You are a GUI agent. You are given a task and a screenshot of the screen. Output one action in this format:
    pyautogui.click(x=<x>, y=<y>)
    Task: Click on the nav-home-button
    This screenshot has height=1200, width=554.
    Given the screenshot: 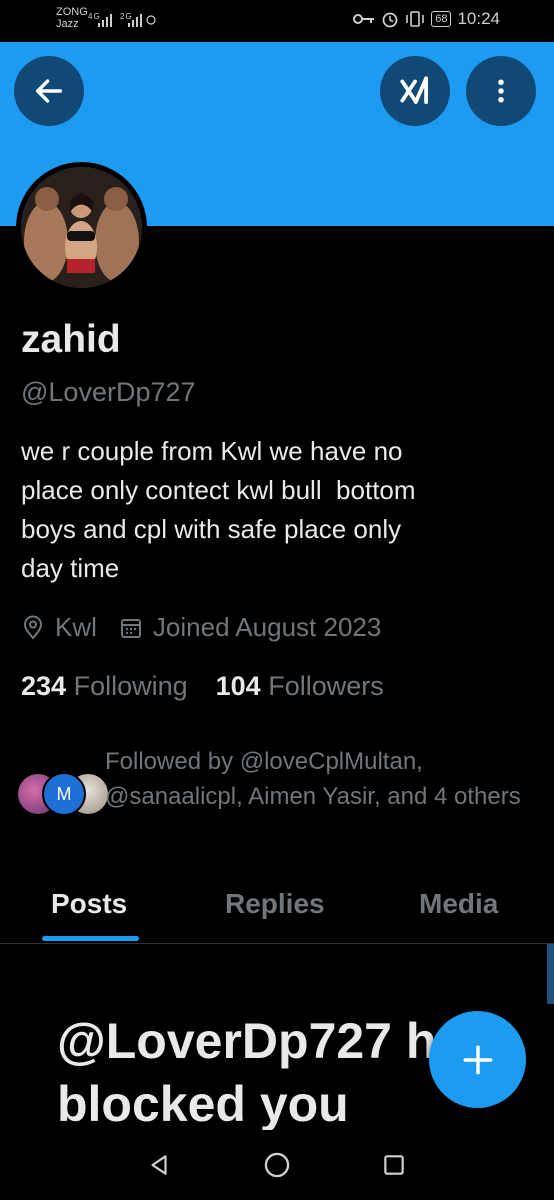 What is the action you would take?
    pyautogui.click(x=277, y=1165)
    